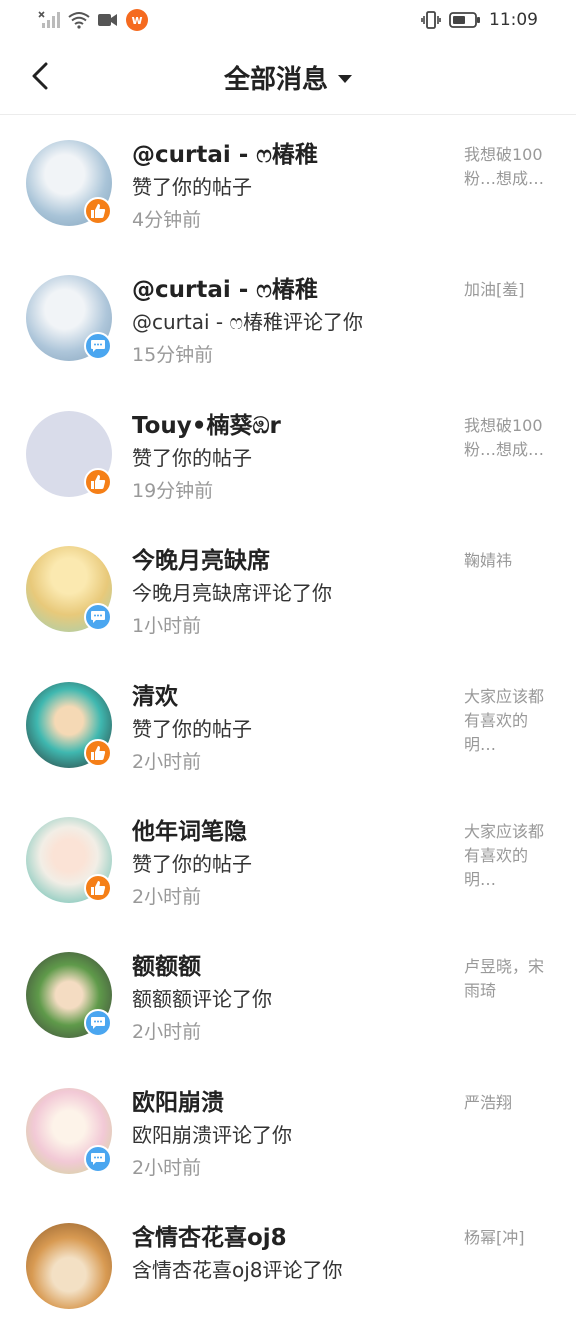 This screenshot has height=1334, width=576. I want to click on message-item: 含情杏花喜oj8 含情杏花喜oj8评论了你 杨幂[冲], so click(288, 1265).